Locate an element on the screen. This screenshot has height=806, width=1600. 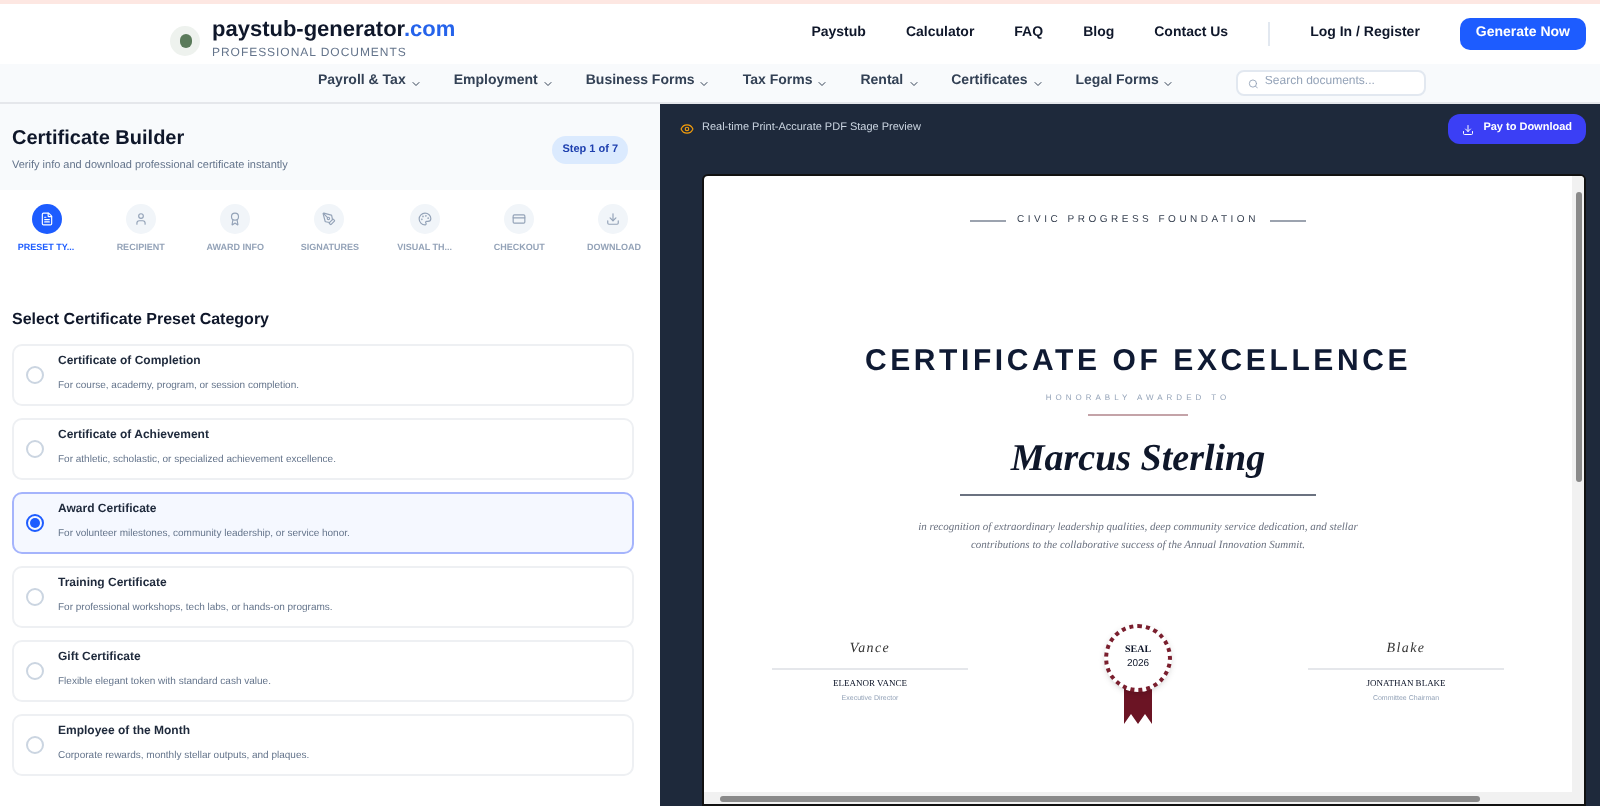
card-icon is located at coordinates (519, 219).